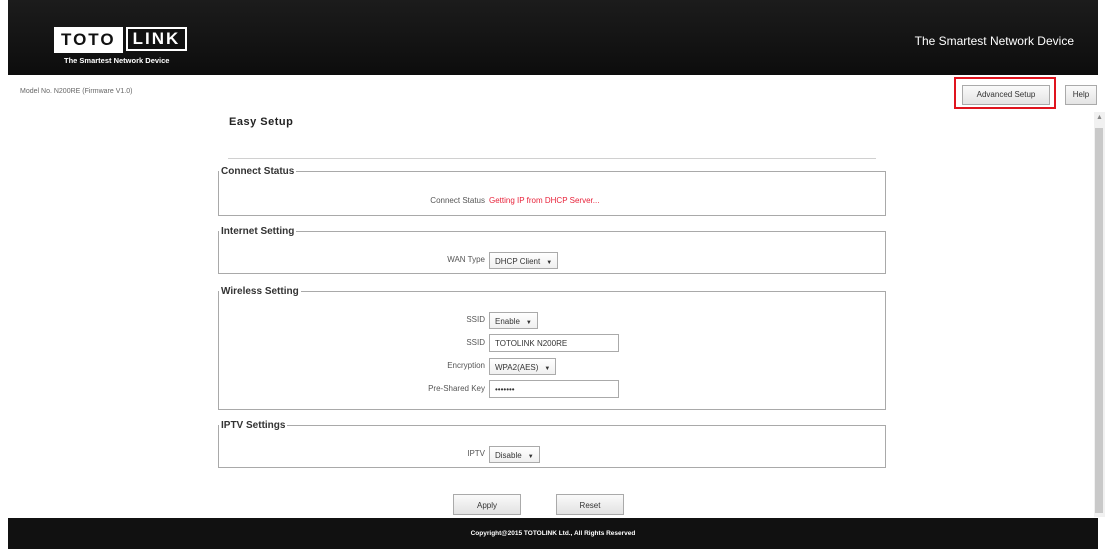 The height and width of the screenshot is (549, 1105). Describe the element at coordinates (507, 321) in the screenshot. I see `ssid-state-value: Enable` at that location.